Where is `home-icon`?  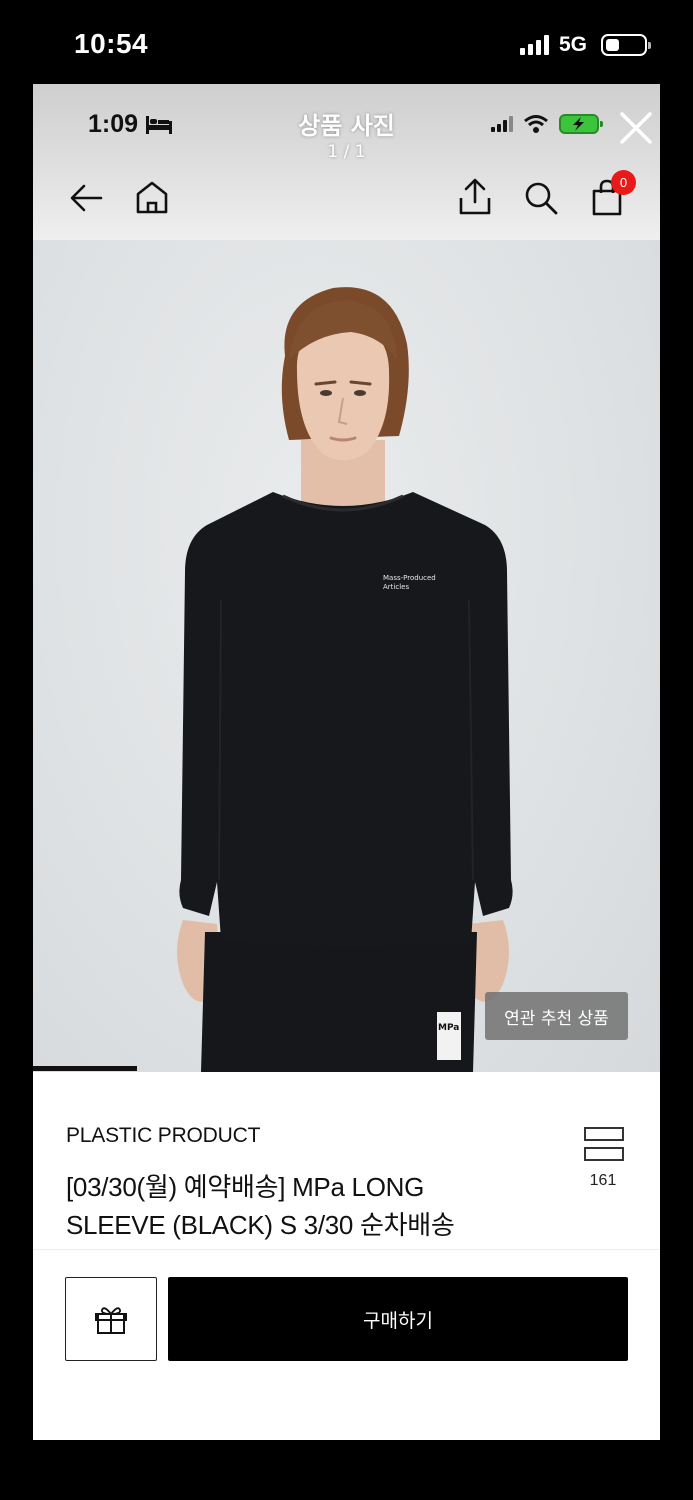 home-icon is located at coordinates (152, 198).